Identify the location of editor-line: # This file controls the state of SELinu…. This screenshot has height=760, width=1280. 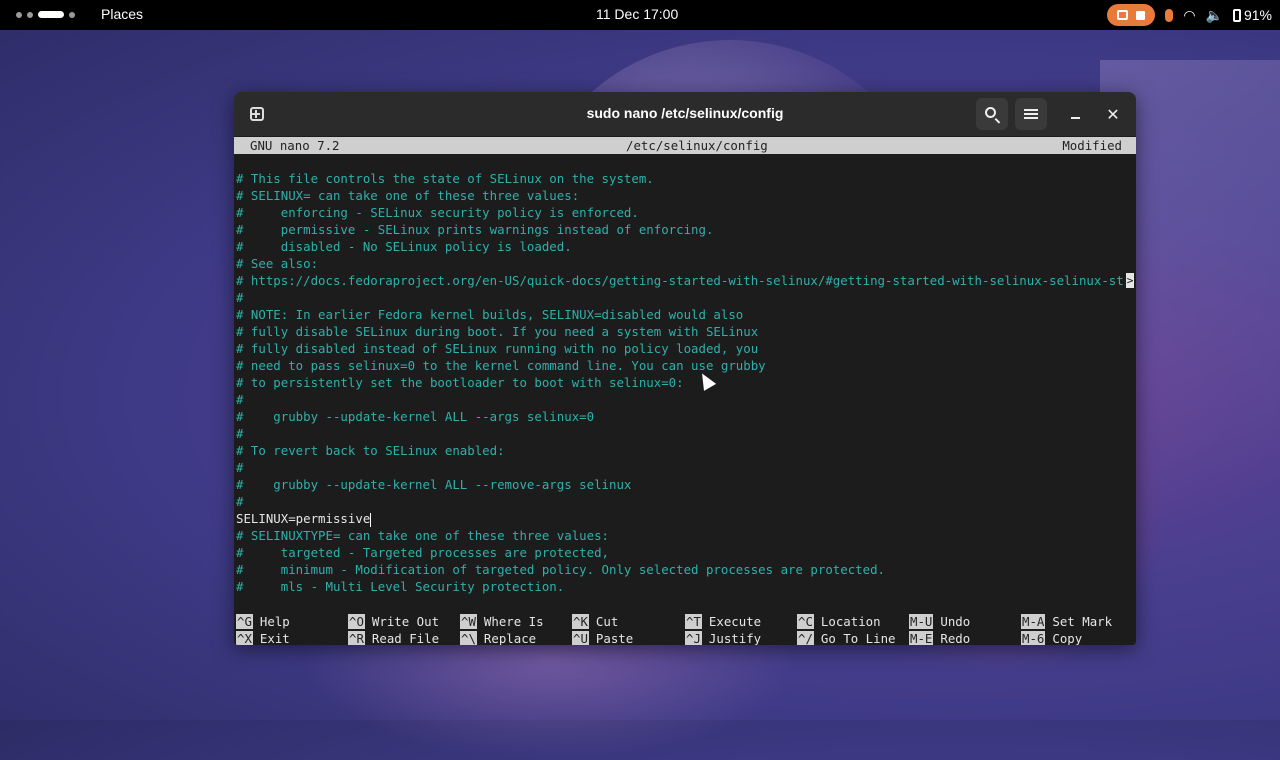
(445, 179).